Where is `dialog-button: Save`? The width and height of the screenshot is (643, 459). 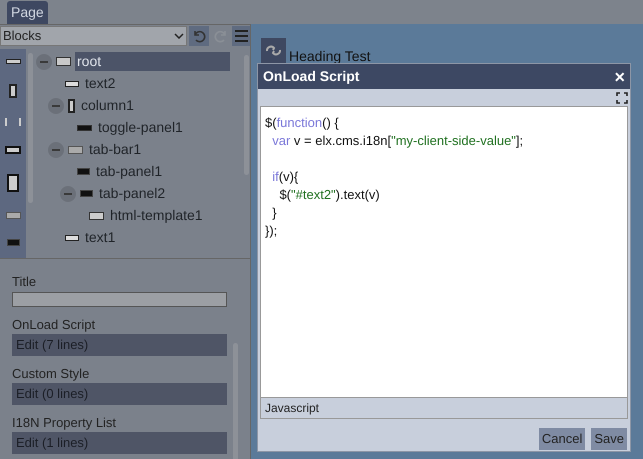
dialog-button: Save is located at coordinates (609, 439).